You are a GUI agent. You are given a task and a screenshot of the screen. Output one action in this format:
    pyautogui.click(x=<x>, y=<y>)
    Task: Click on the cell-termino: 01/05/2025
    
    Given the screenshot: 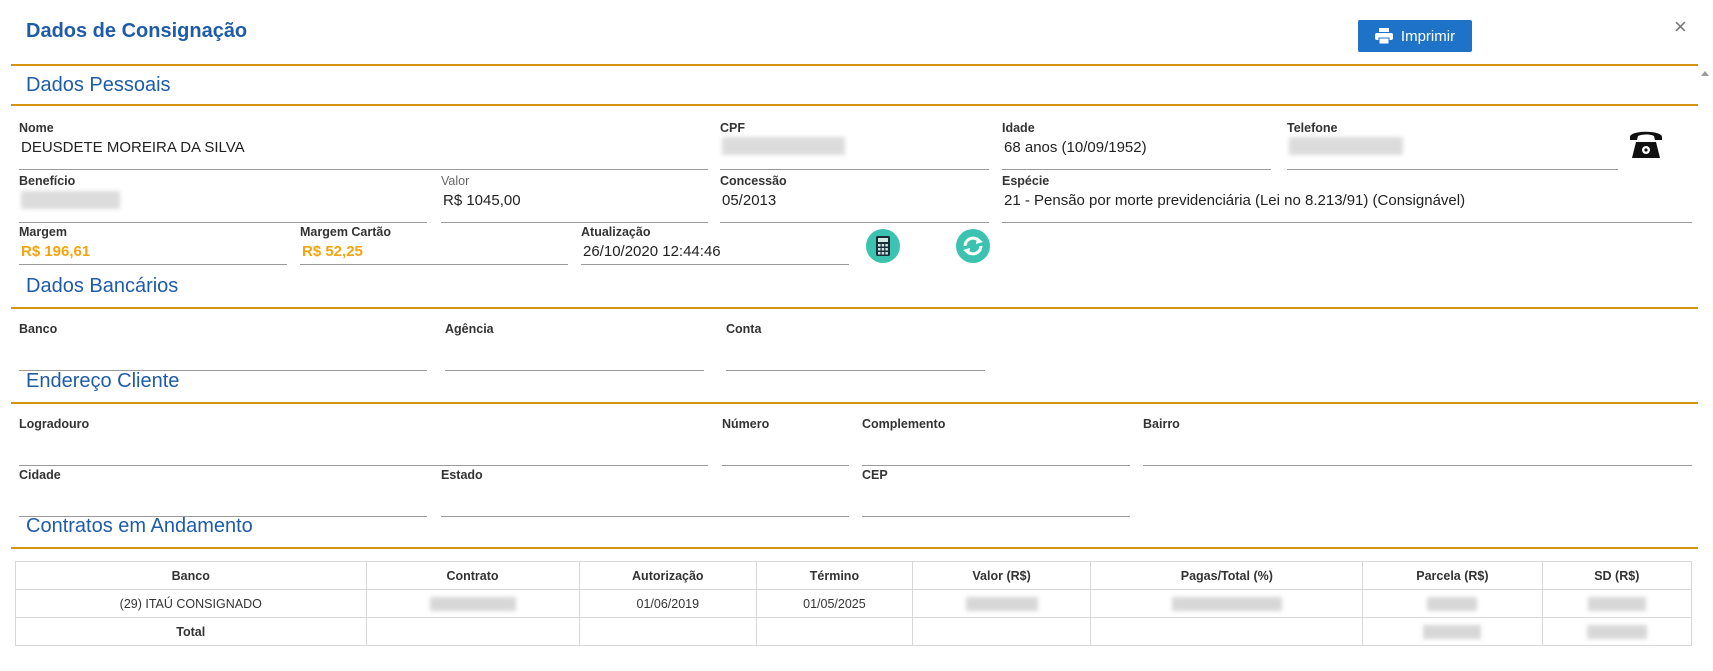 What is the action you would take?
    pyautogui.click(x=834, y=603)
    